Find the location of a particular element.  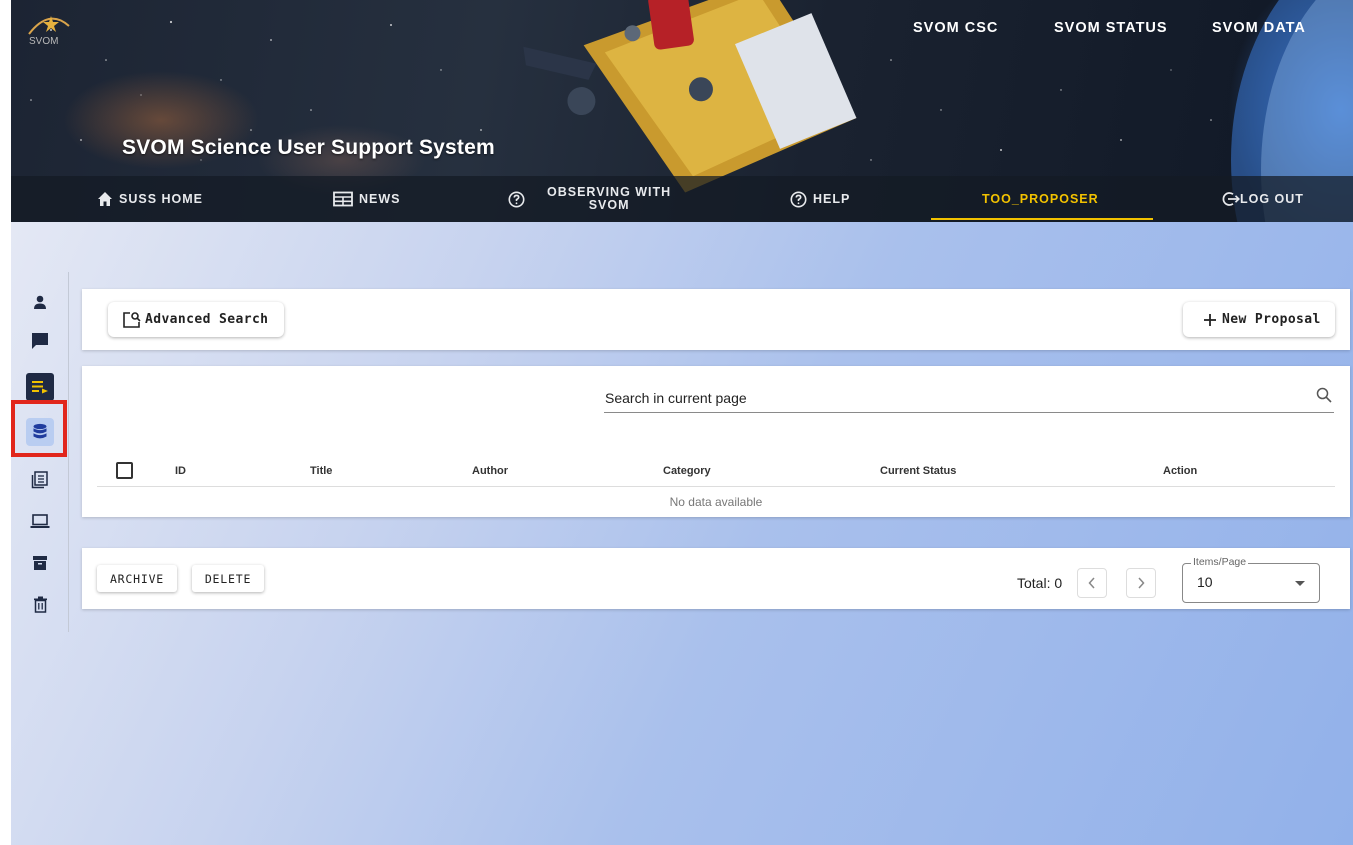

news-icon is located at coordinates (343, 199).